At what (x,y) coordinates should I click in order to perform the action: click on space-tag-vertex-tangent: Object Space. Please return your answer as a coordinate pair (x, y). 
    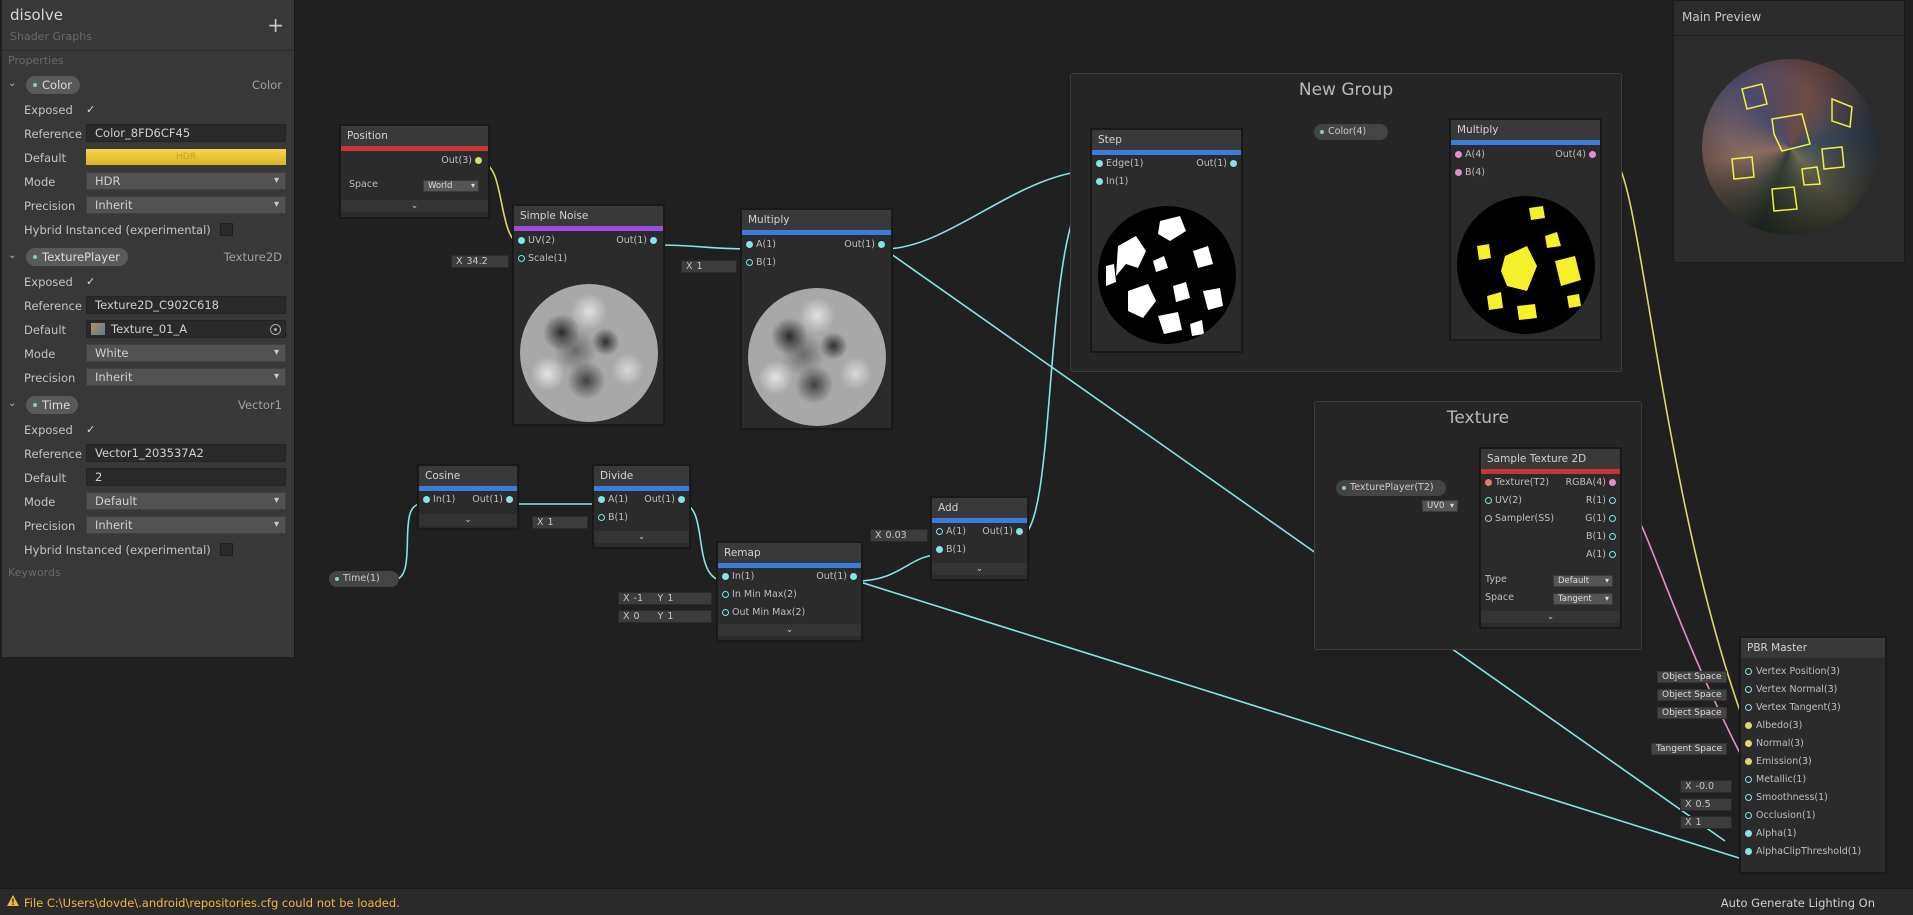
    Looking at the image, I should click on (1692, 713).